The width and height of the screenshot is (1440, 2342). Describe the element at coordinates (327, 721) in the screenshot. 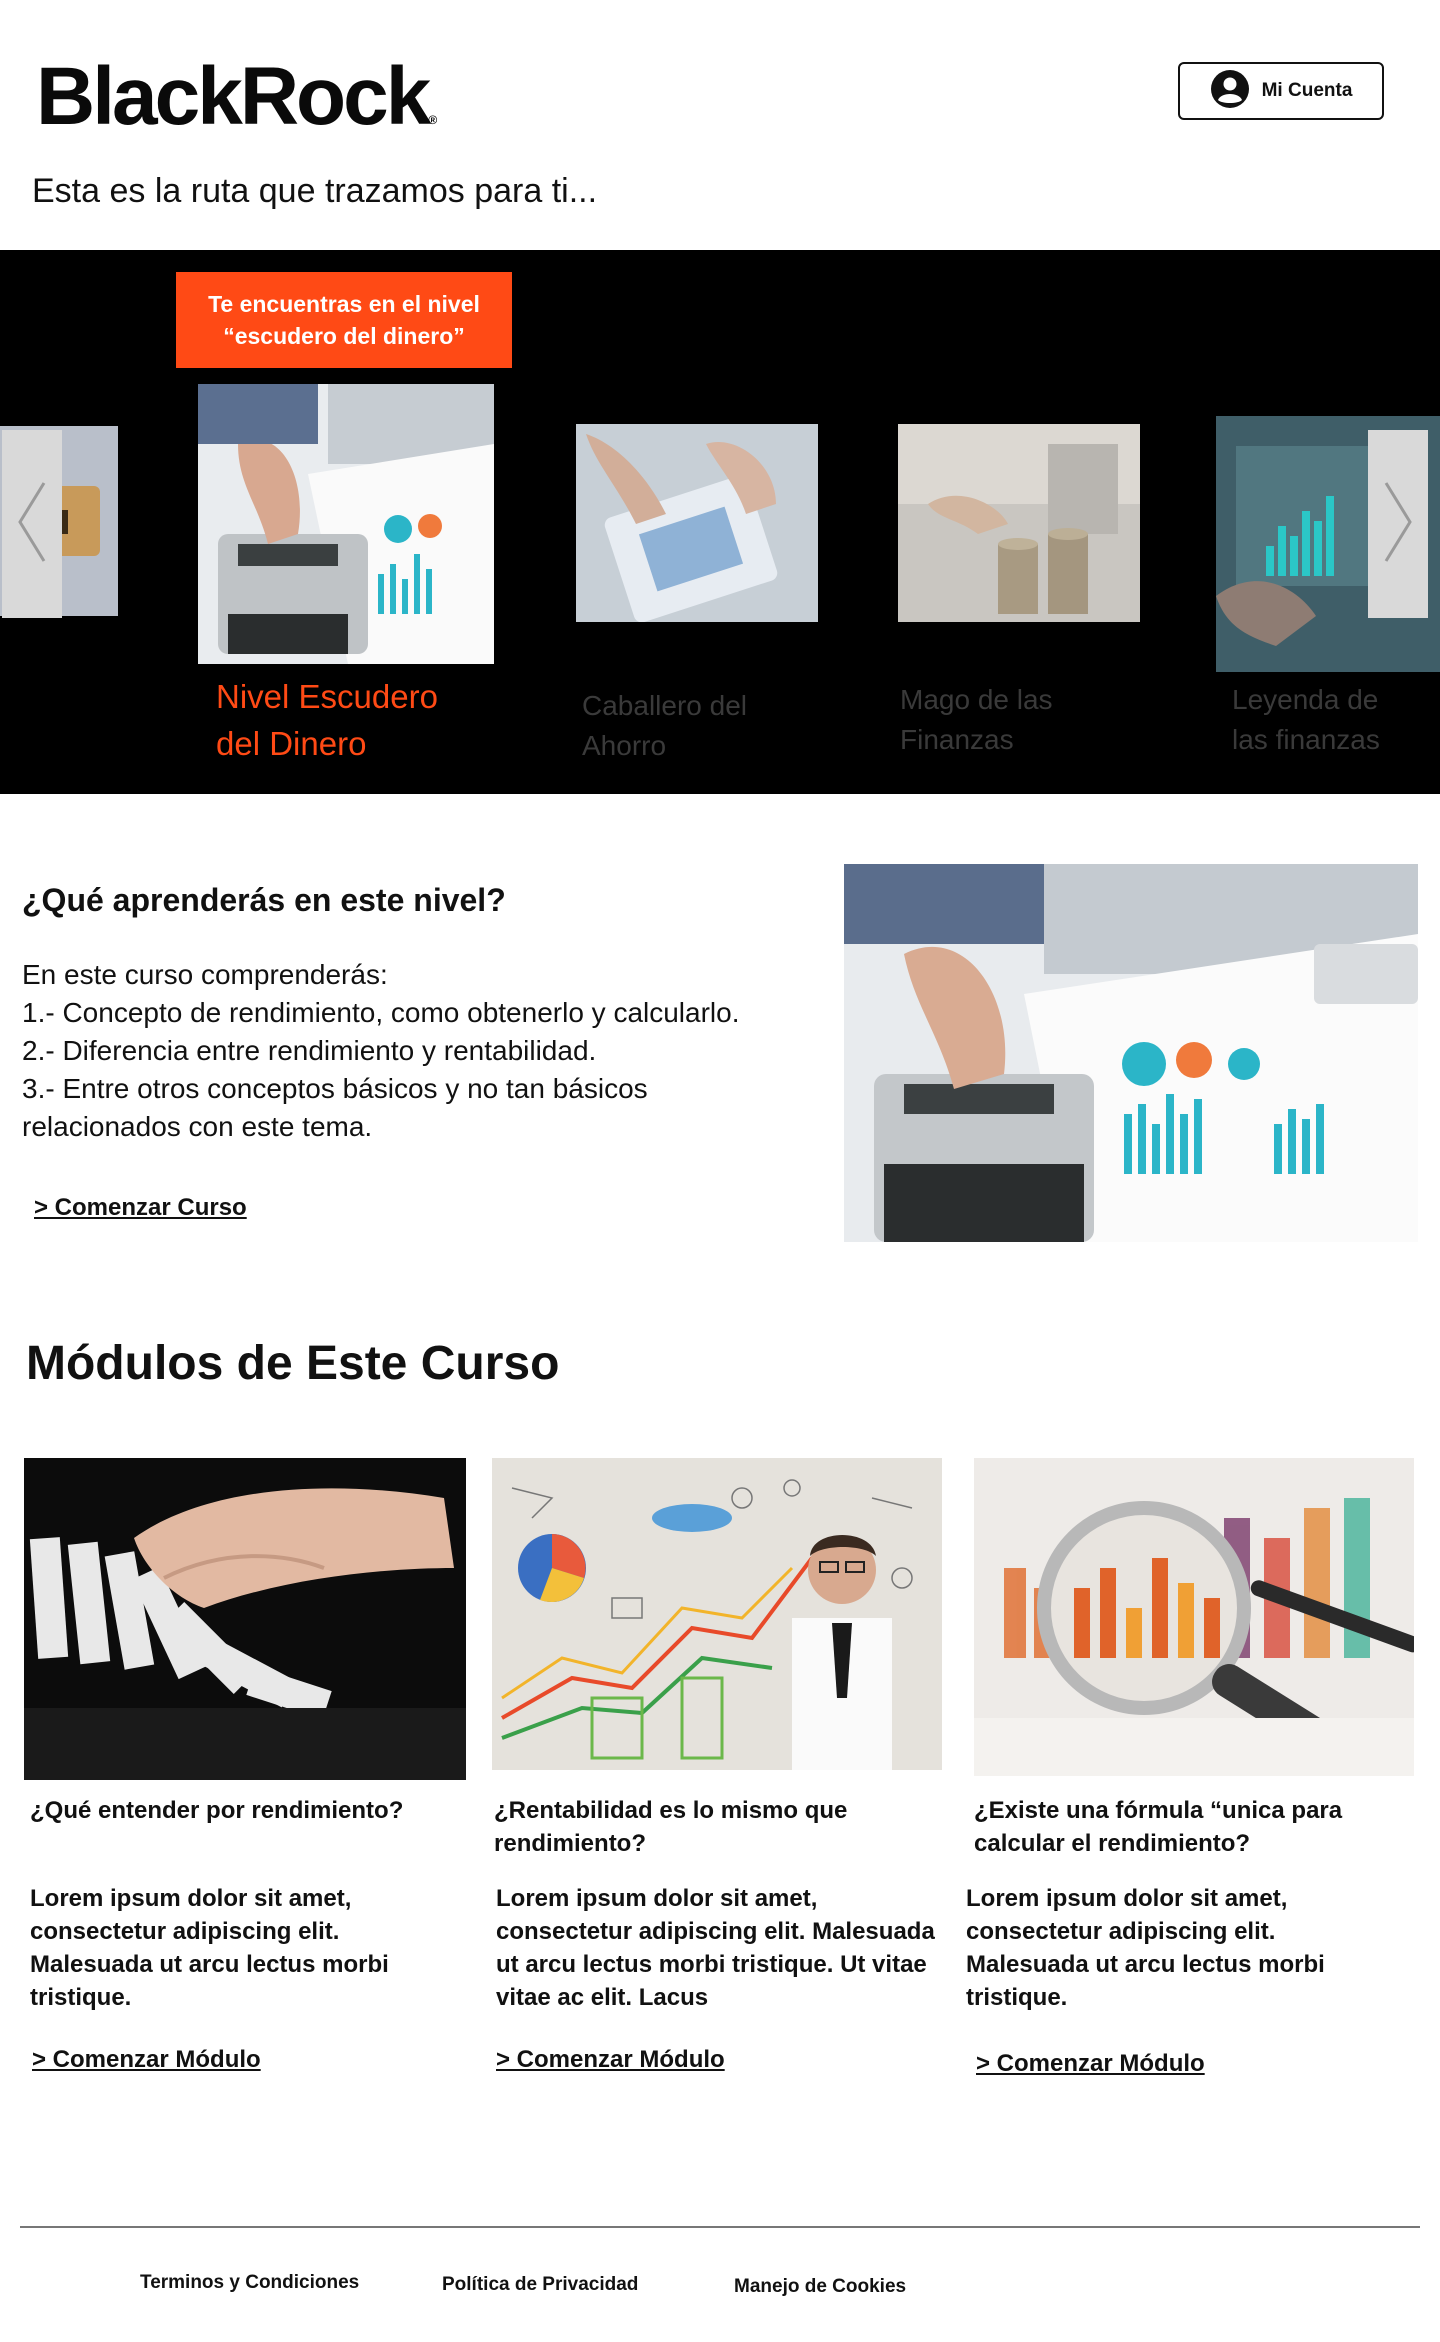

I see `level-label-escudero: Nivel Escudero del Dinero` at that location.